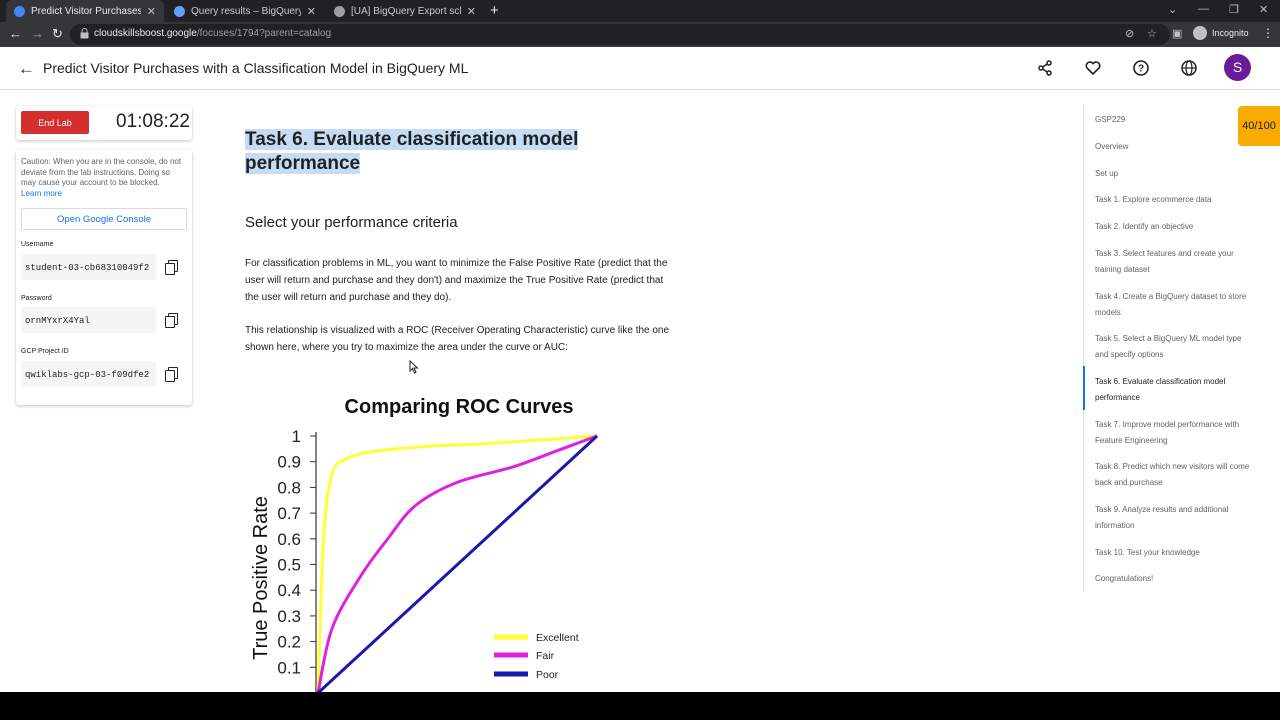 The width and height of the screenshot is (1280, 720). I want to click on eye-off-icon: ⊘, so click(1129, 33).